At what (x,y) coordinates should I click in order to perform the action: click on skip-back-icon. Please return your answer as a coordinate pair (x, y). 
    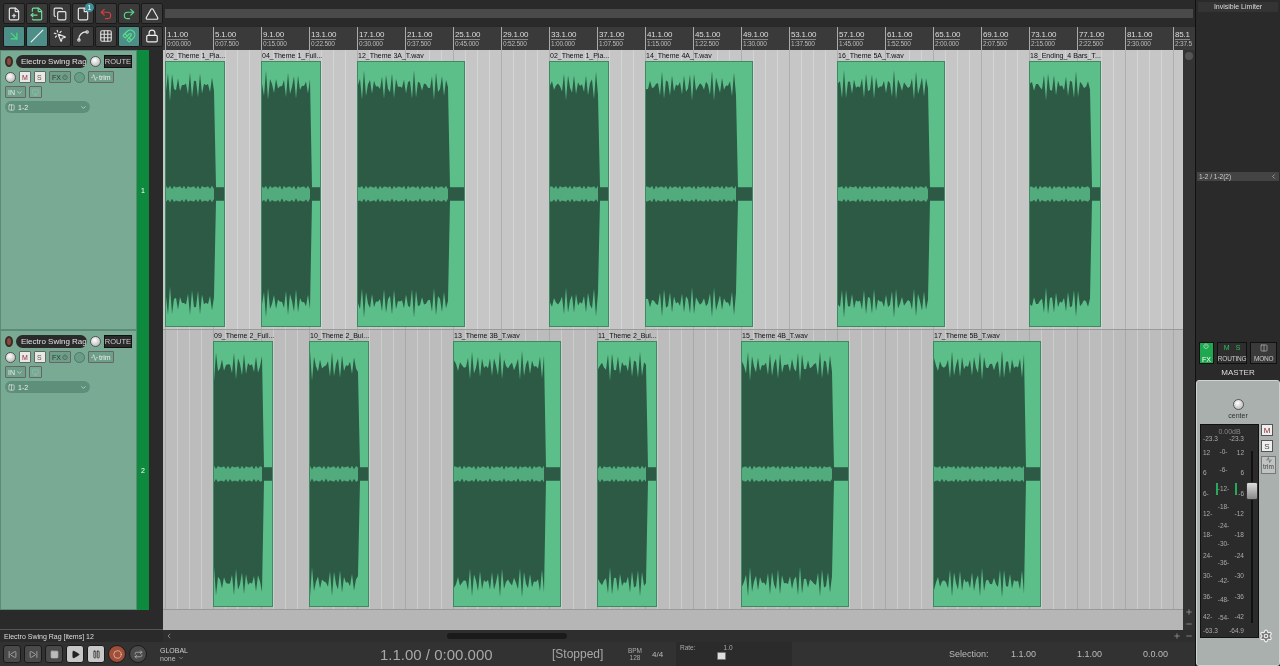
    Looking at the image, I should click on (12, 654).